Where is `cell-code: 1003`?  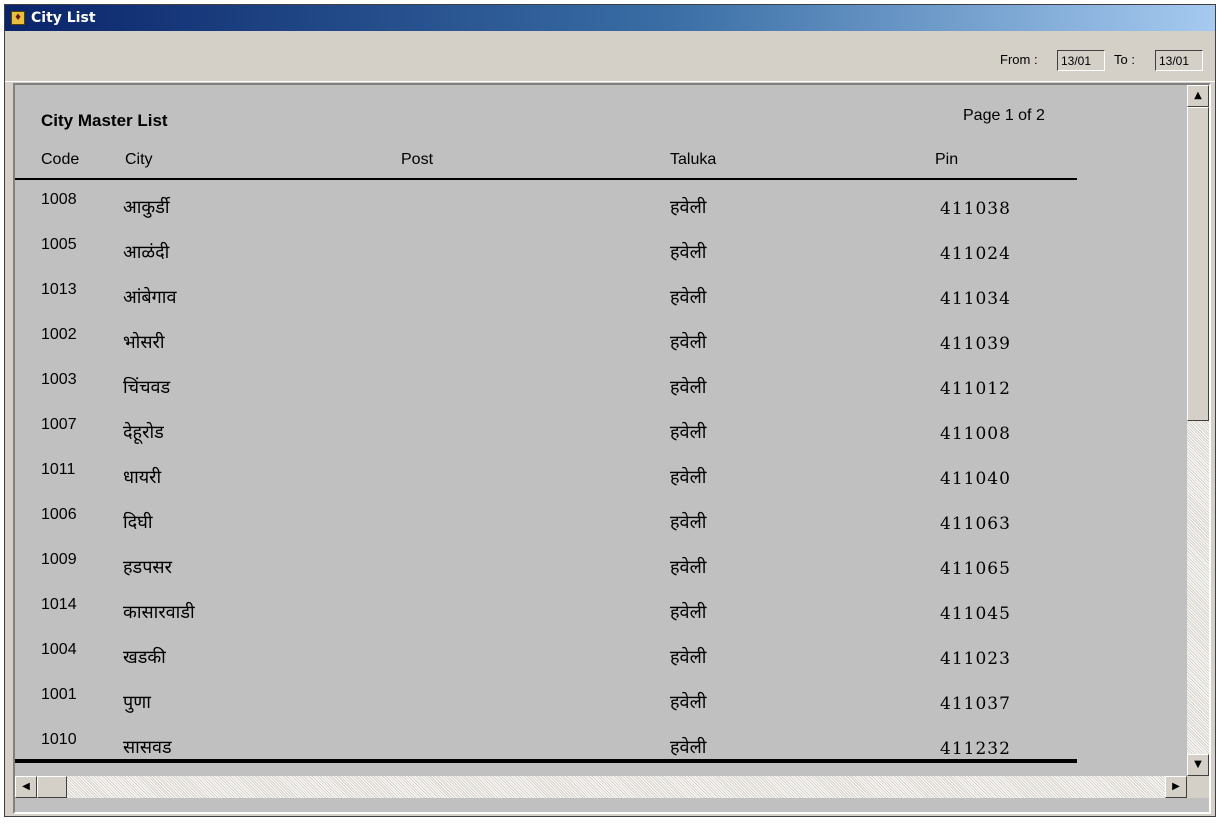 cell-code: 1003 is located at coordinates (59, 379).